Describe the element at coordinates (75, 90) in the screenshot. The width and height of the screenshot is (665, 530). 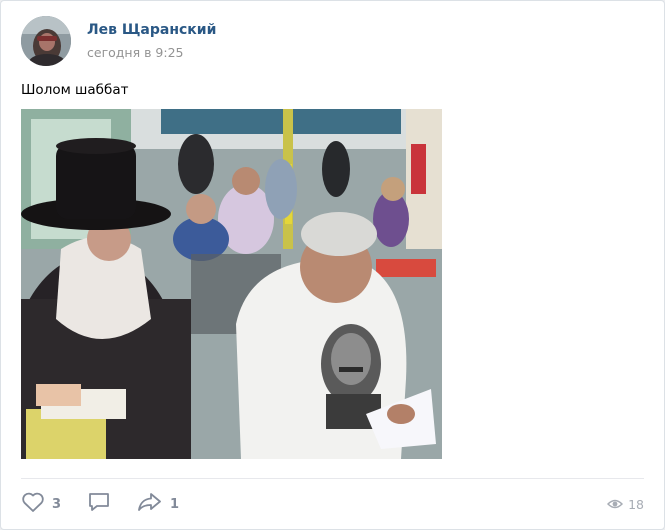
I see `post-text: Шолом шаббат` at that location.